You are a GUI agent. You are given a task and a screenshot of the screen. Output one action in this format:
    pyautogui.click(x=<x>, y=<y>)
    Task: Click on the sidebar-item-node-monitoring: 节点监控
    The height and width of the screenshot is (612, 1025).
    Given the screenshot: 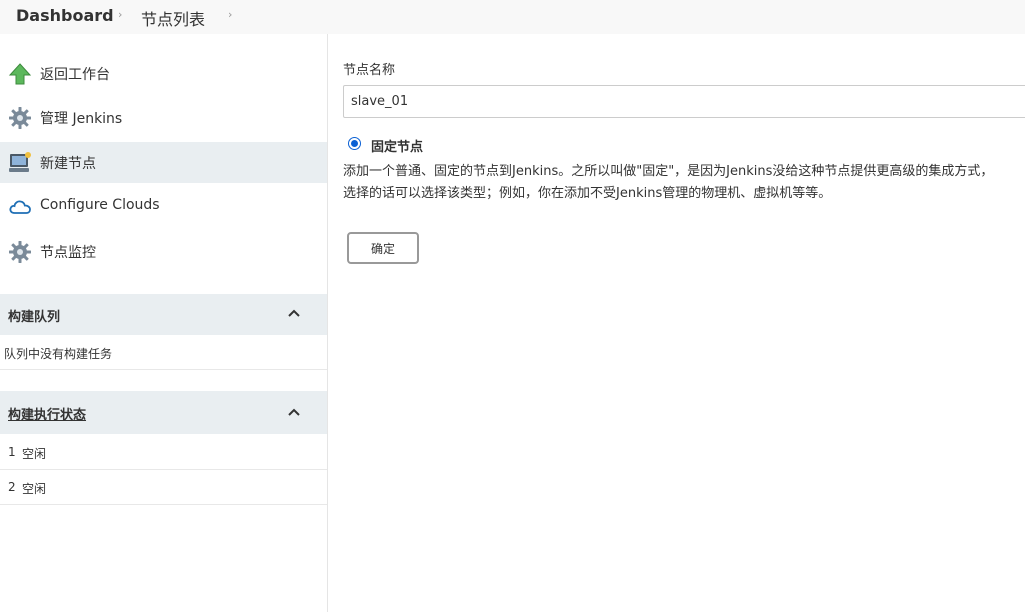 What is the action you would take?
    pyautogui.click(x=163, y=251)
    